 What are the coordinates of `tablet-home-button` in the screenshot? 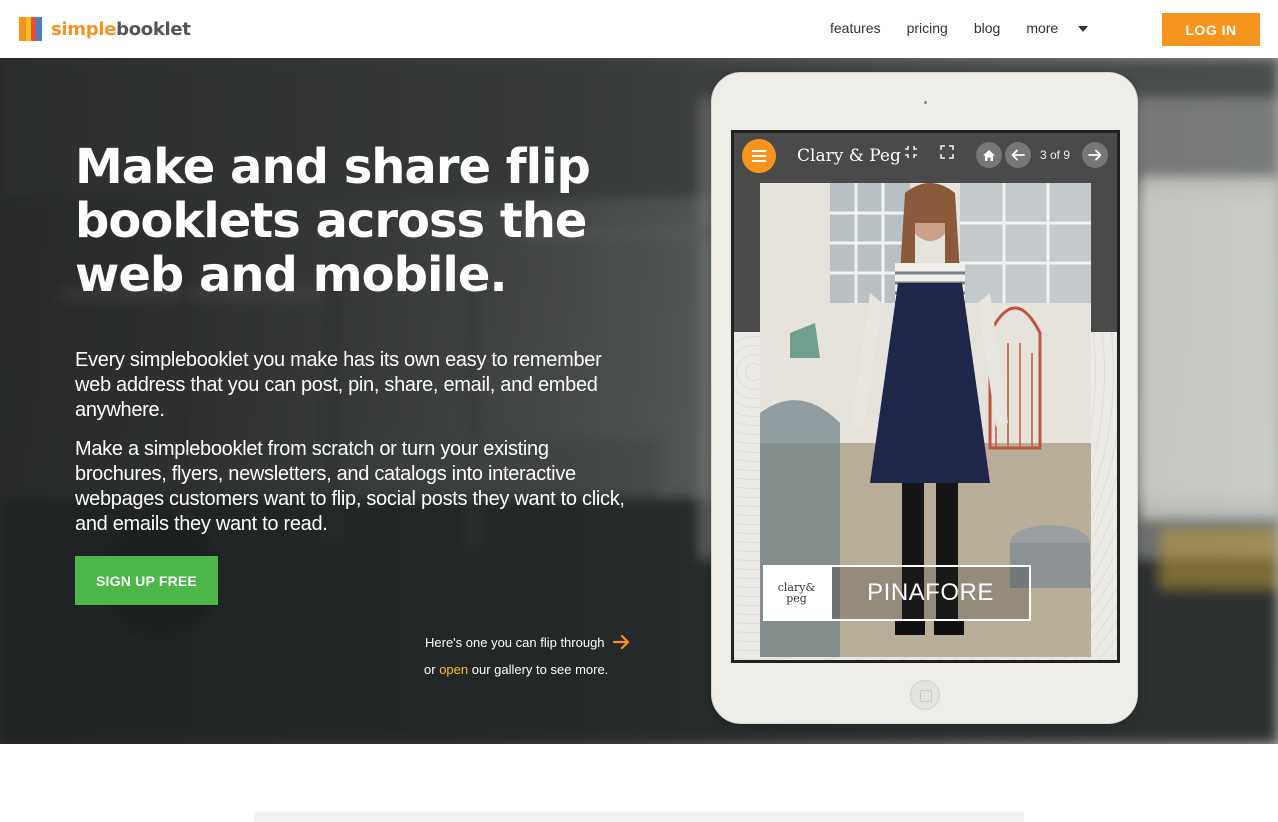 It's located at (925, 695).